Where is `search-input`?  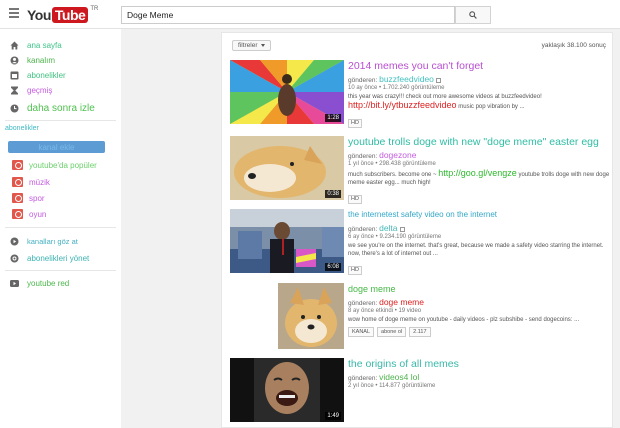 search-input is located at coordinates (288, 15).